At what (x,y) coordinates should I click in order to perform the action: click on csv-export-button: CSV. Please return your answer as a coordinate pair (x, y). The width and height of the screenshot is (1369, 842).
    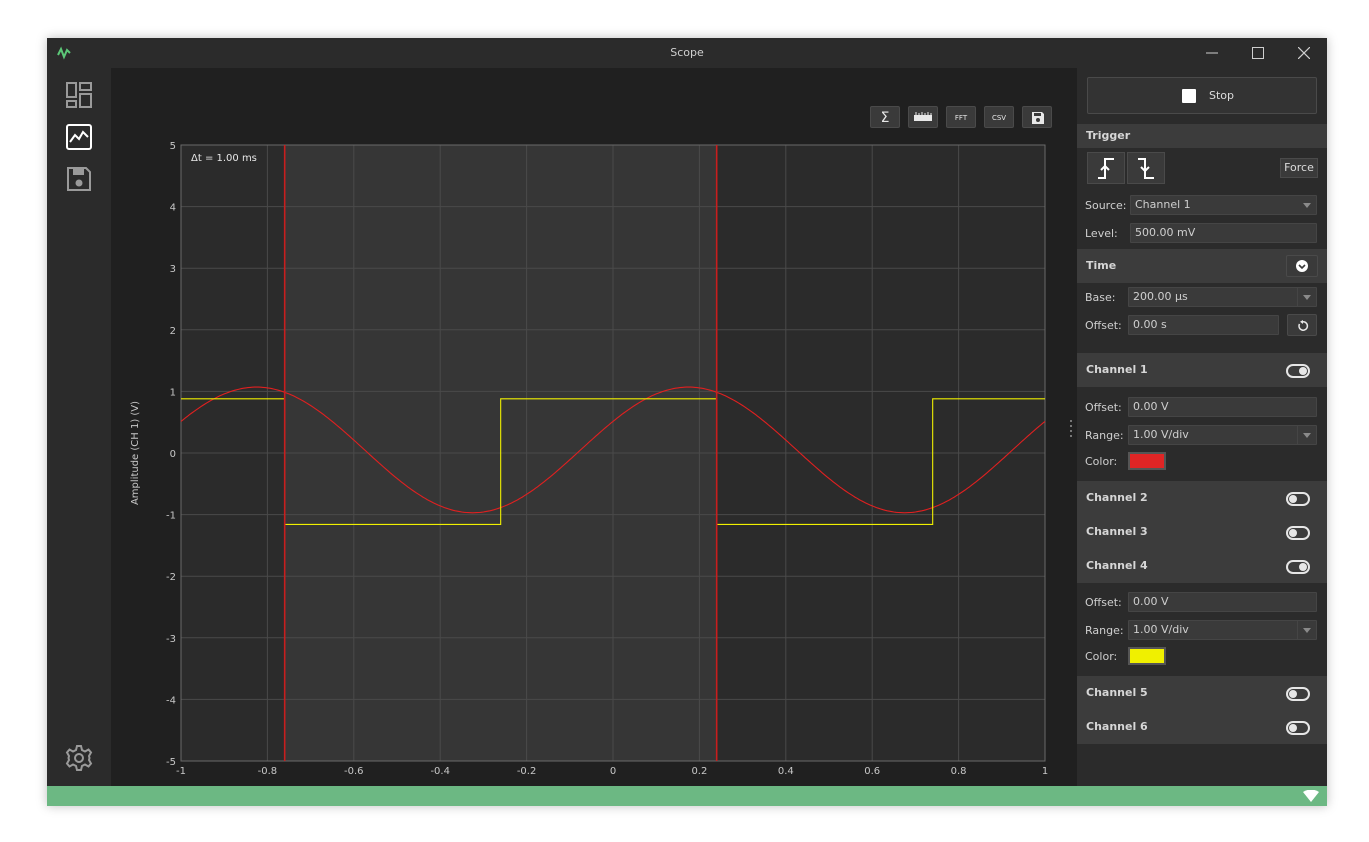
    Looking at the image, I should click on (999, 117).